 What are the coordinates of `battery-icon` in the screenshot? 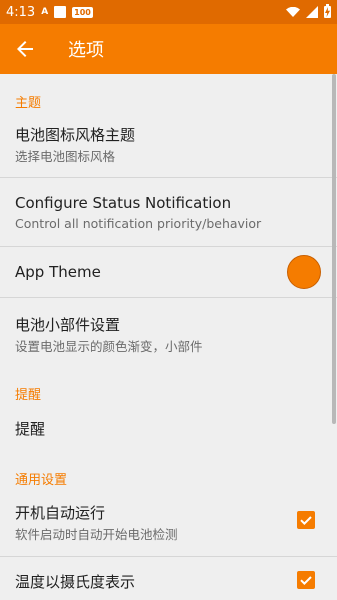 It's located at (327, 11).